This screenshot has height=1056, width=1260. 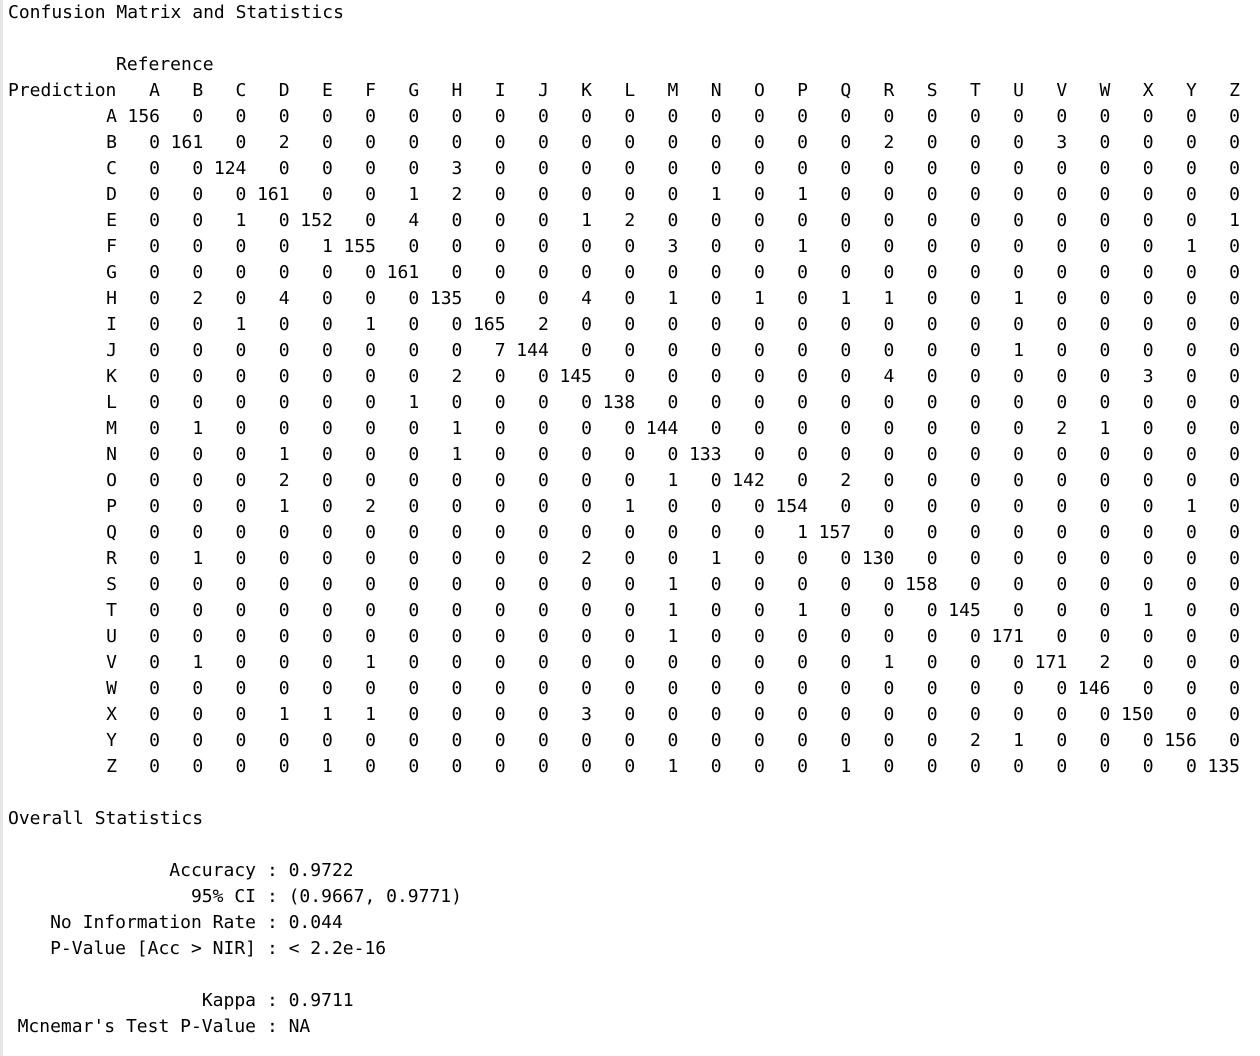 What do you see at coordinates (273, 194) in the screenshot?
I see `matrix-cell: 161` at bounding box center [273, 194].